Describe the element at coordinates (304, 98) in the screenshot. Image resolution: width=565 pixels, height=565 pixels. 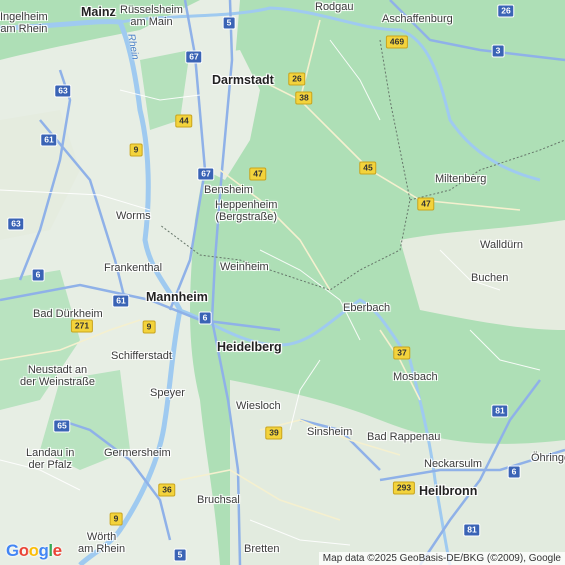
I see `road-shield-b38: 38` at that location.